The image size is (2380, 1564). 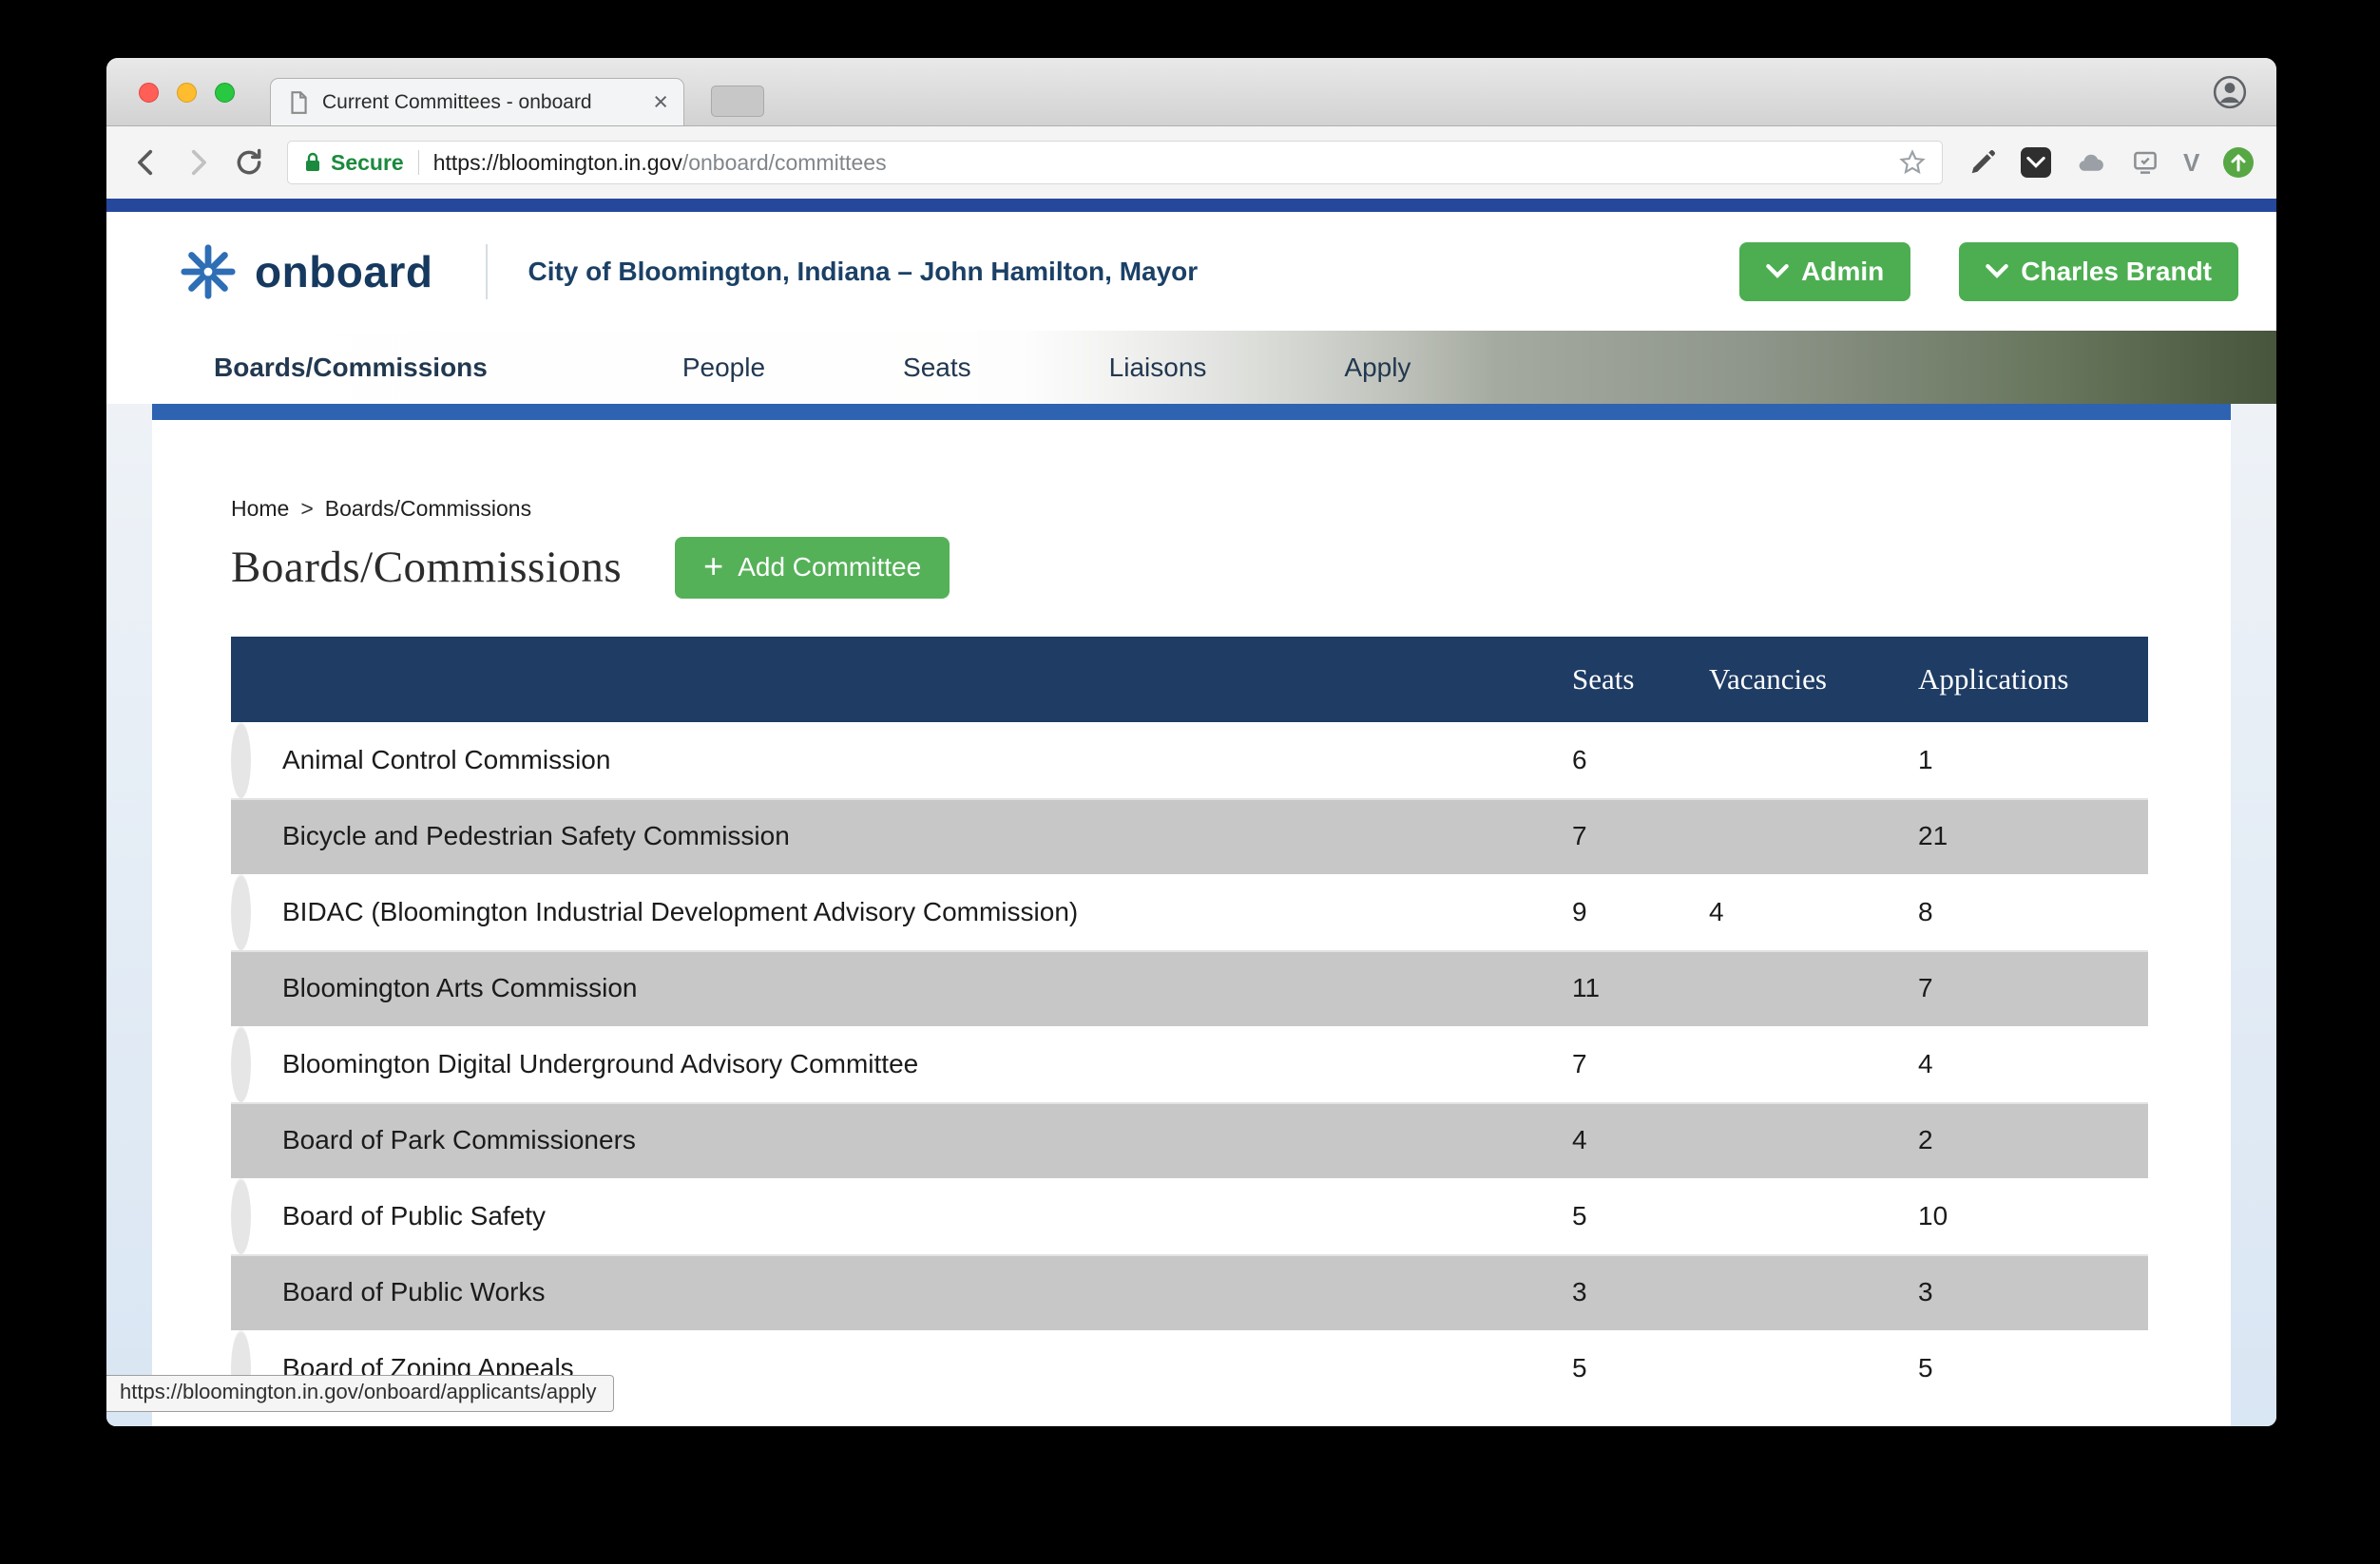 I want to click on user-menu-button: Charles Brandt, so click(x=2098, y=271).